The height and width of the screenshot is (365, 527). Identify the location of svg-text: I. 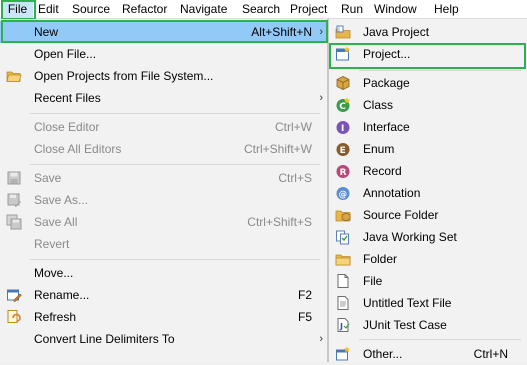
(342, 129).